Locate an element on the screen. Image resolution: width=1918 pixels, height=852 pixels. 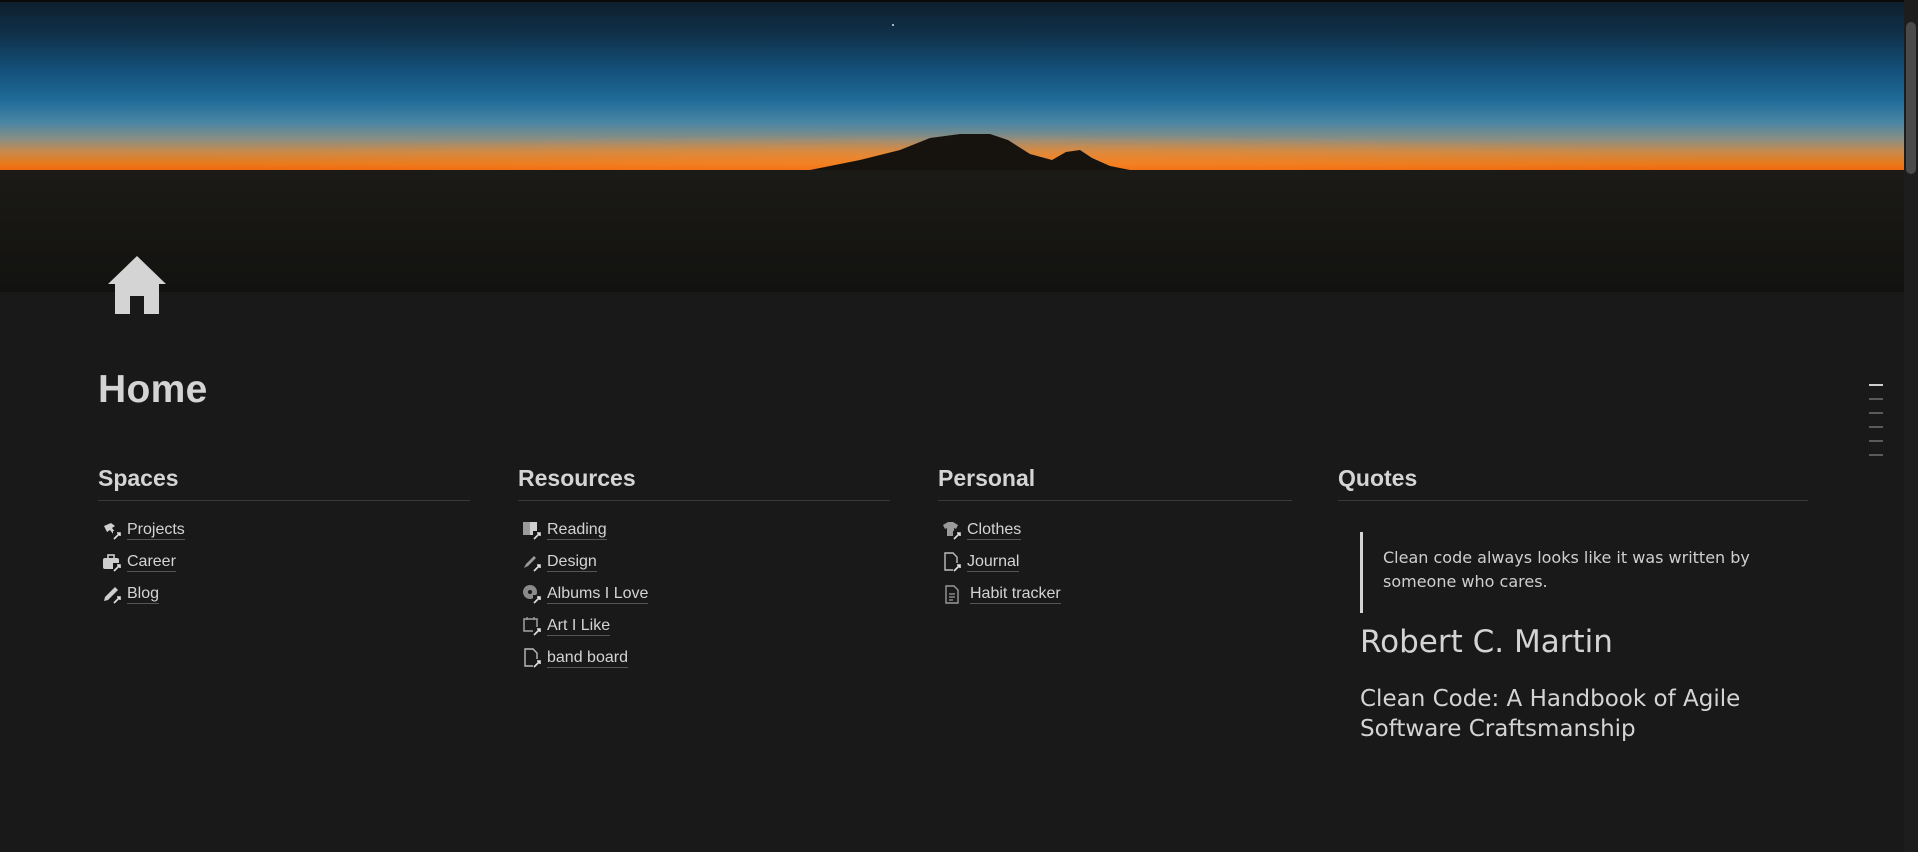
link-label: Journal is located at coordinates (993, 562).